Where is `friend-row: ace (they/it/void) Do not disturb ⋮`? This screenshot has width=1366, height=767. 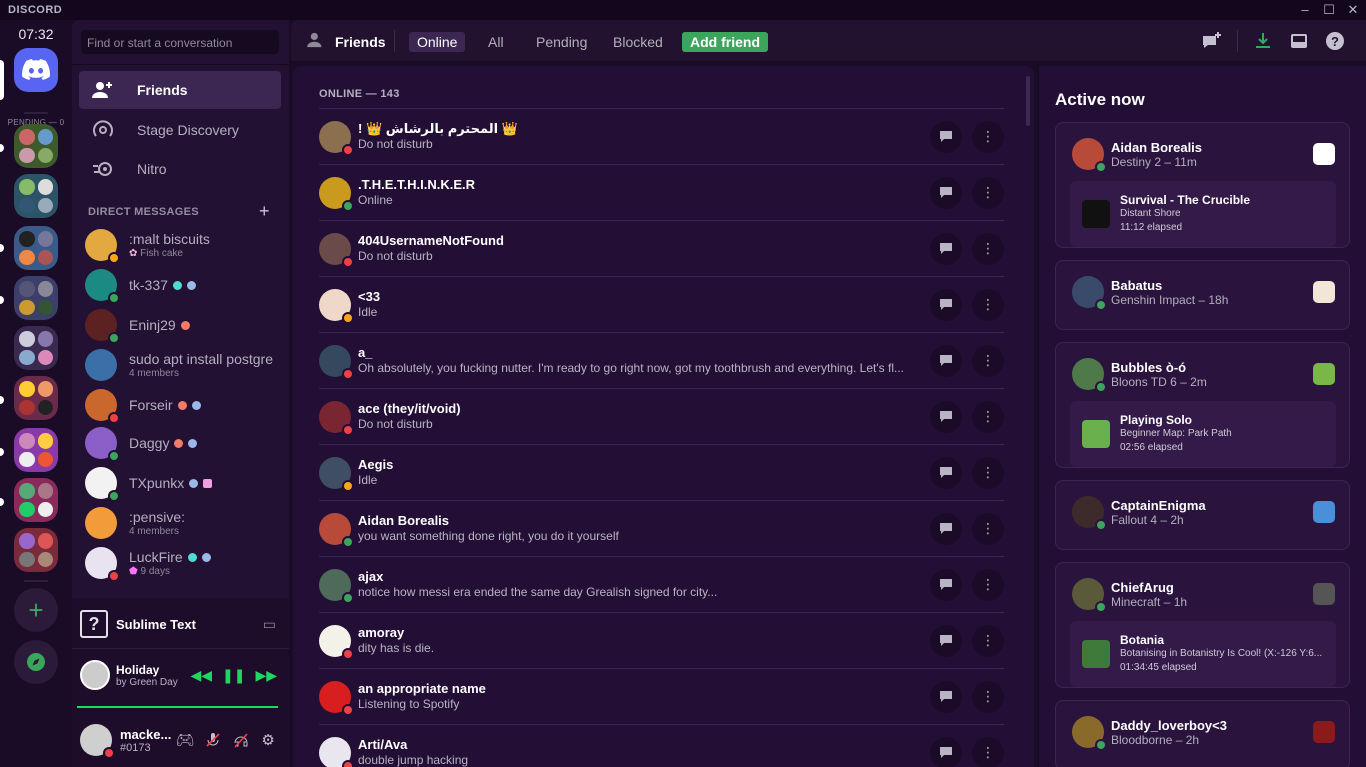 friend-row: ace (they/it/void) Do not disturb ⋮ is located at coordinates (661, 416).